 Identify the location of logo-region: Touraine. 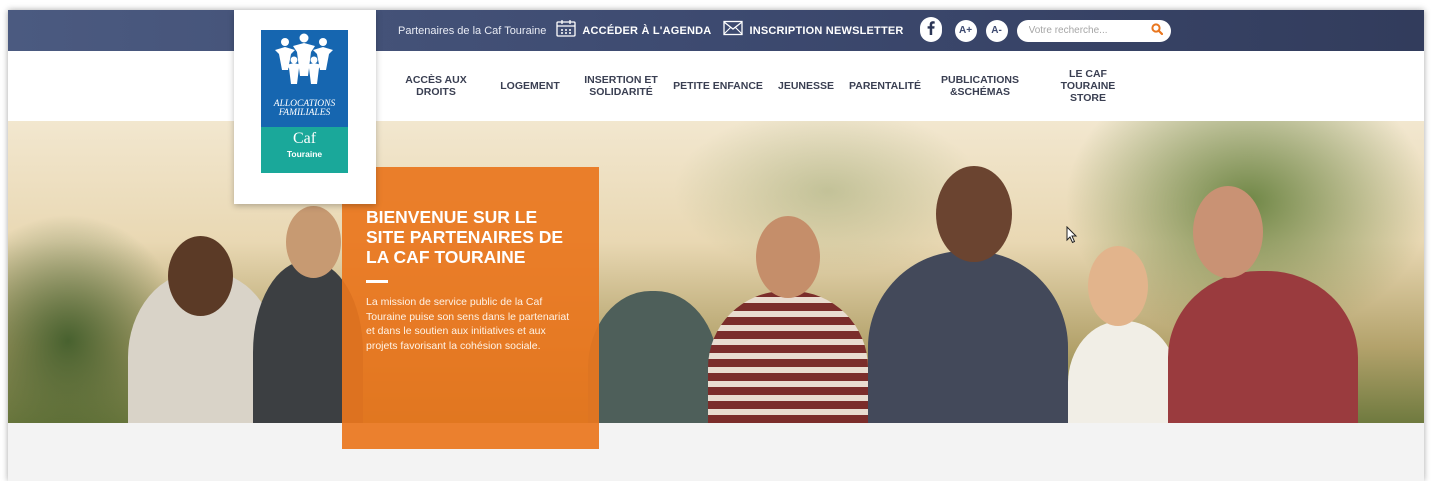
(304, 154).